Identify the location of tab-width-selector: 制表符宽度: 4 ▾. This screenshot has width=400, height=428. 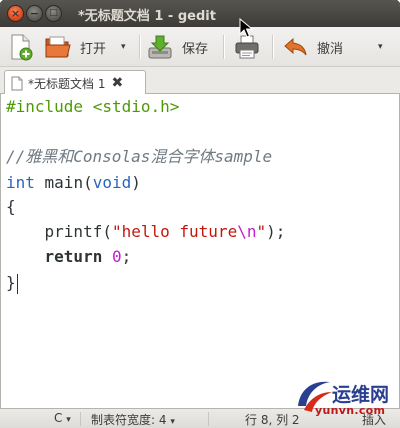
(133, 419).